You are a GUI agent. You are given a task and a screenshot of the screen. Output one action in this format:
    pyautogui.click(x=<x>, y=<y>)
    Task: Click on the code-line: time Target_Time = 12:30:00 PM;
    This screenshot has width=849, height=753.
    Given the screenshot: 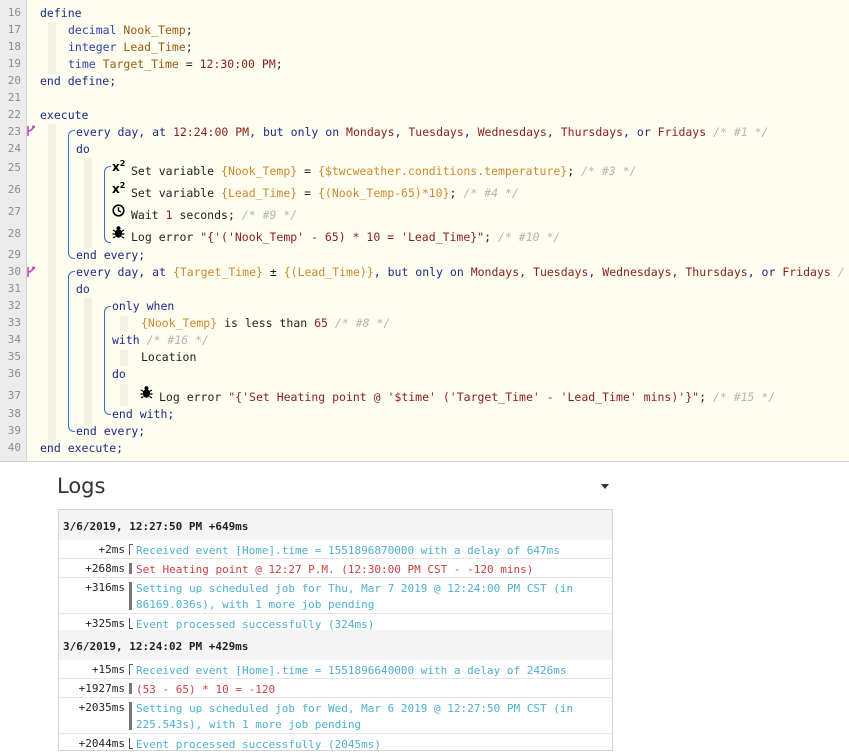 What is the action you would take?
    pyautogui.click(x=175, y=64)
    